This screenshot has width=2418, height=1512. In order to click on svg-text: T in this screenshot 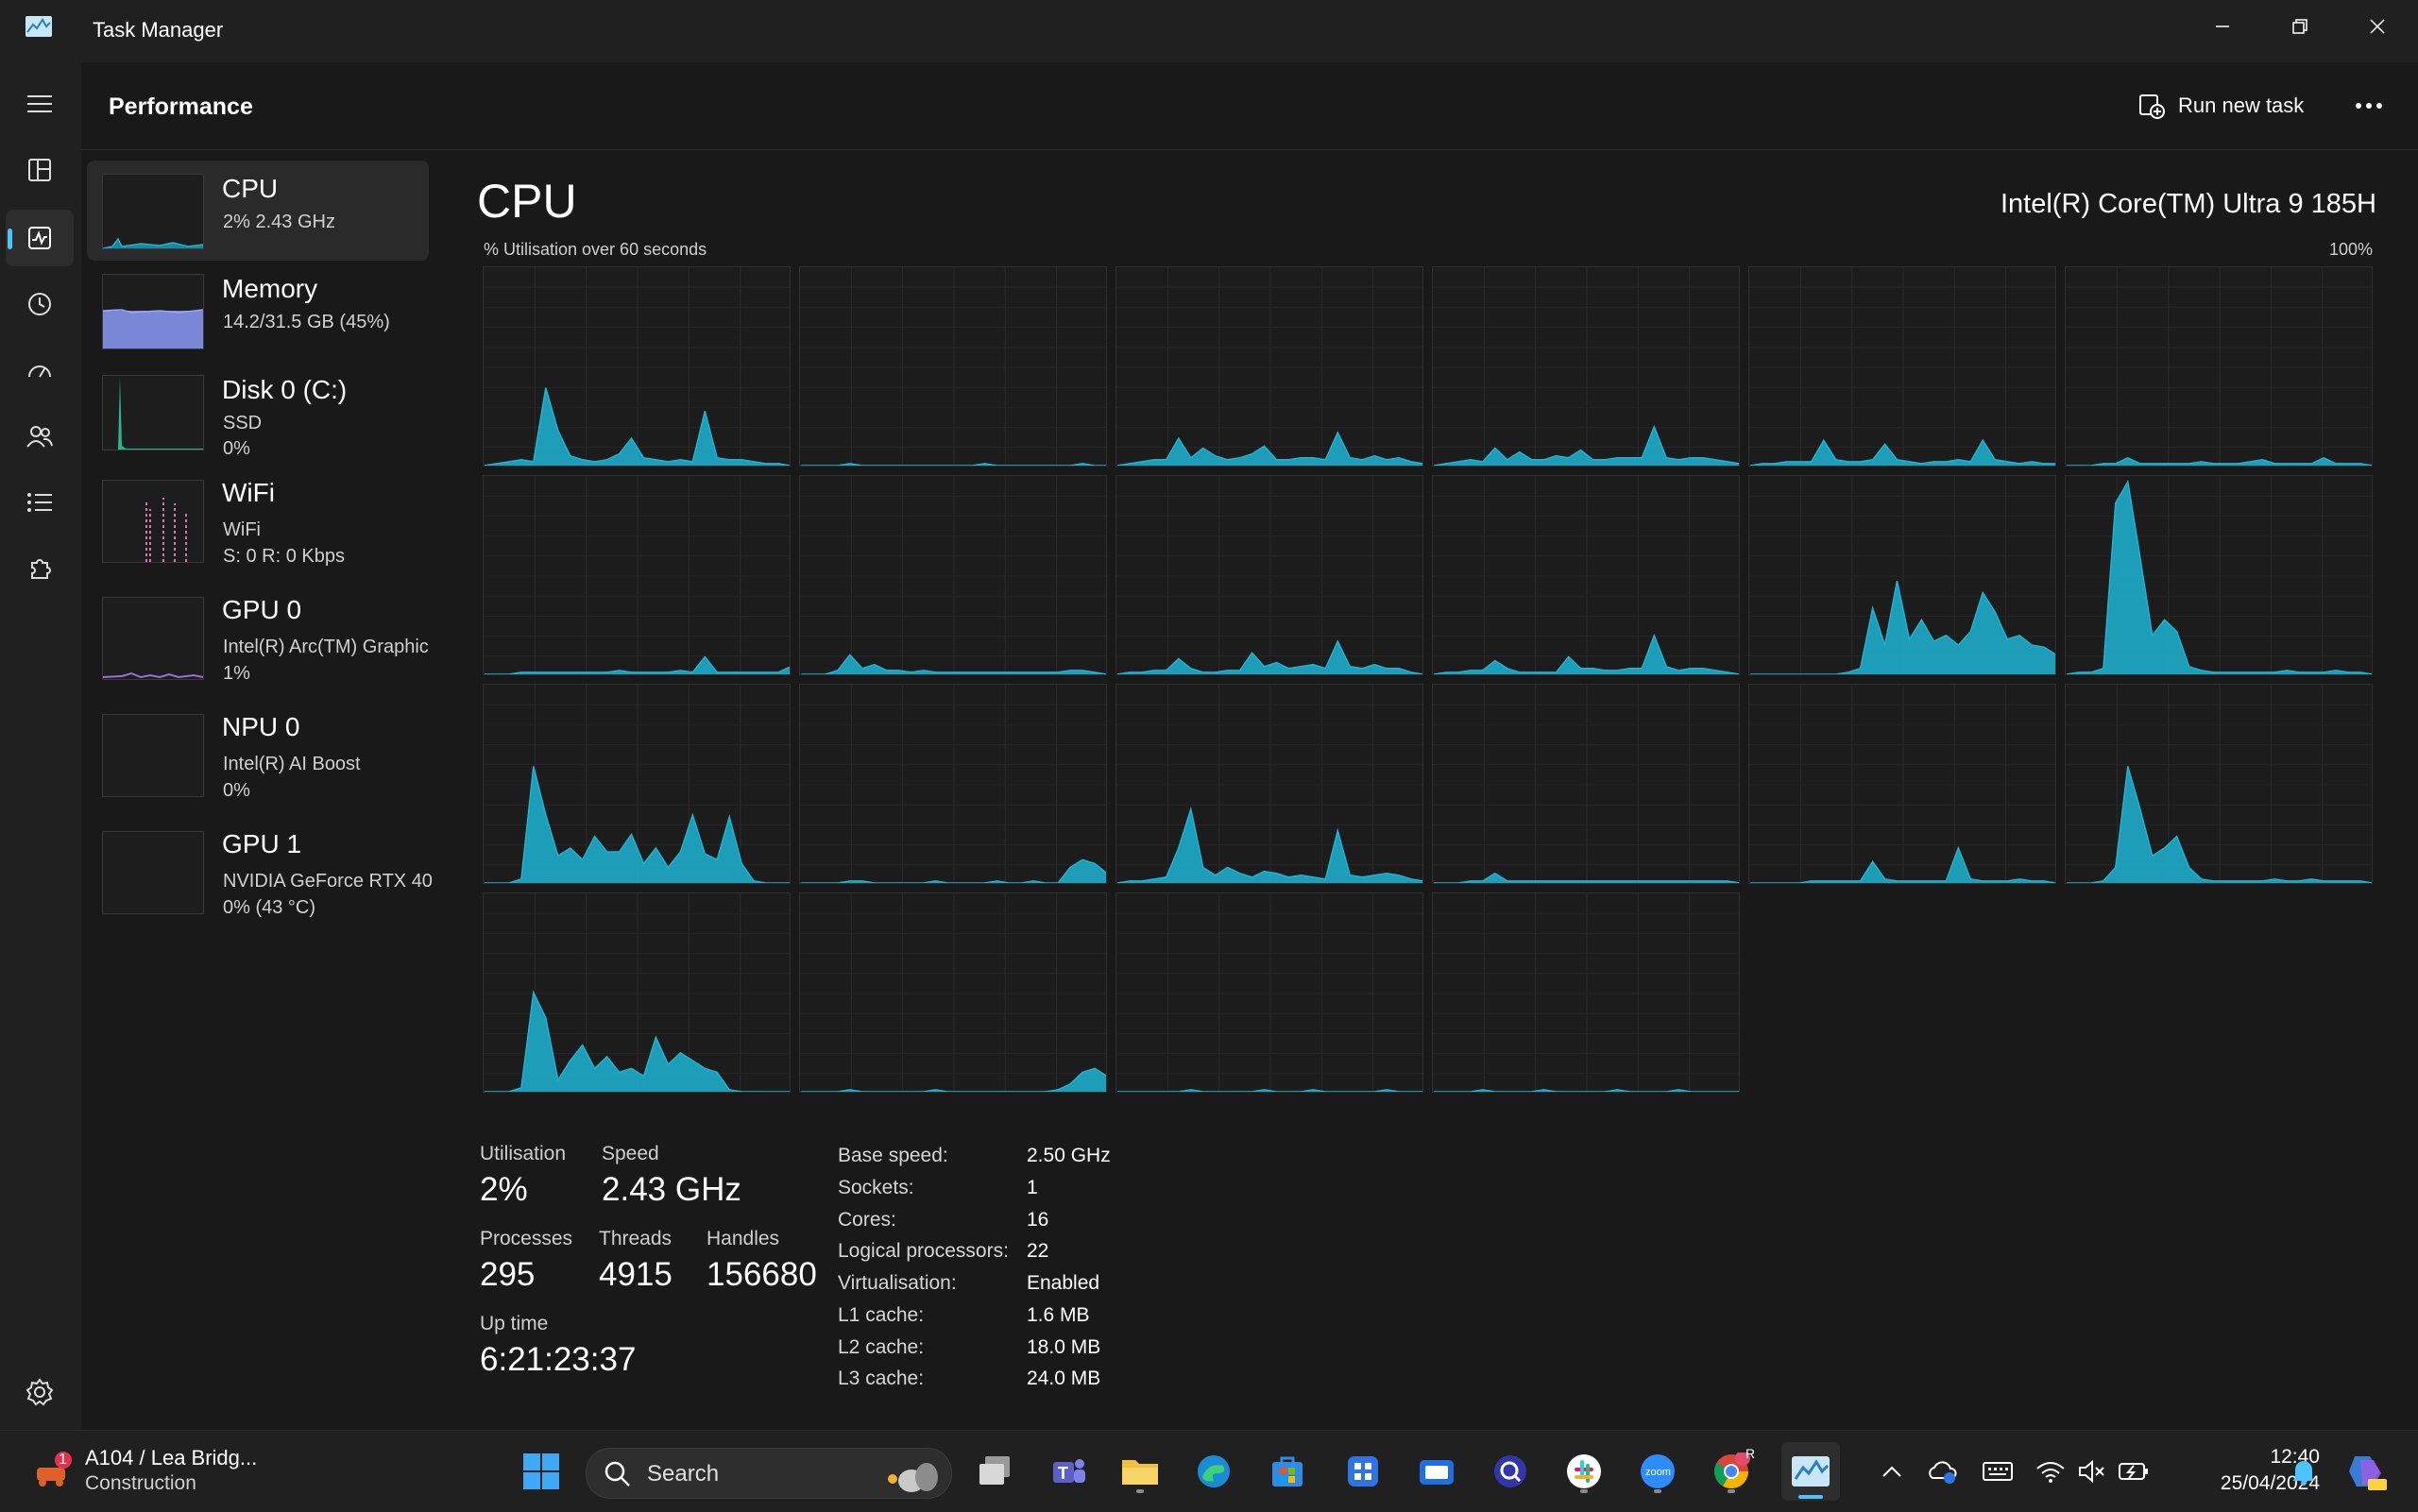, I will do `click(1063, 1474)`.